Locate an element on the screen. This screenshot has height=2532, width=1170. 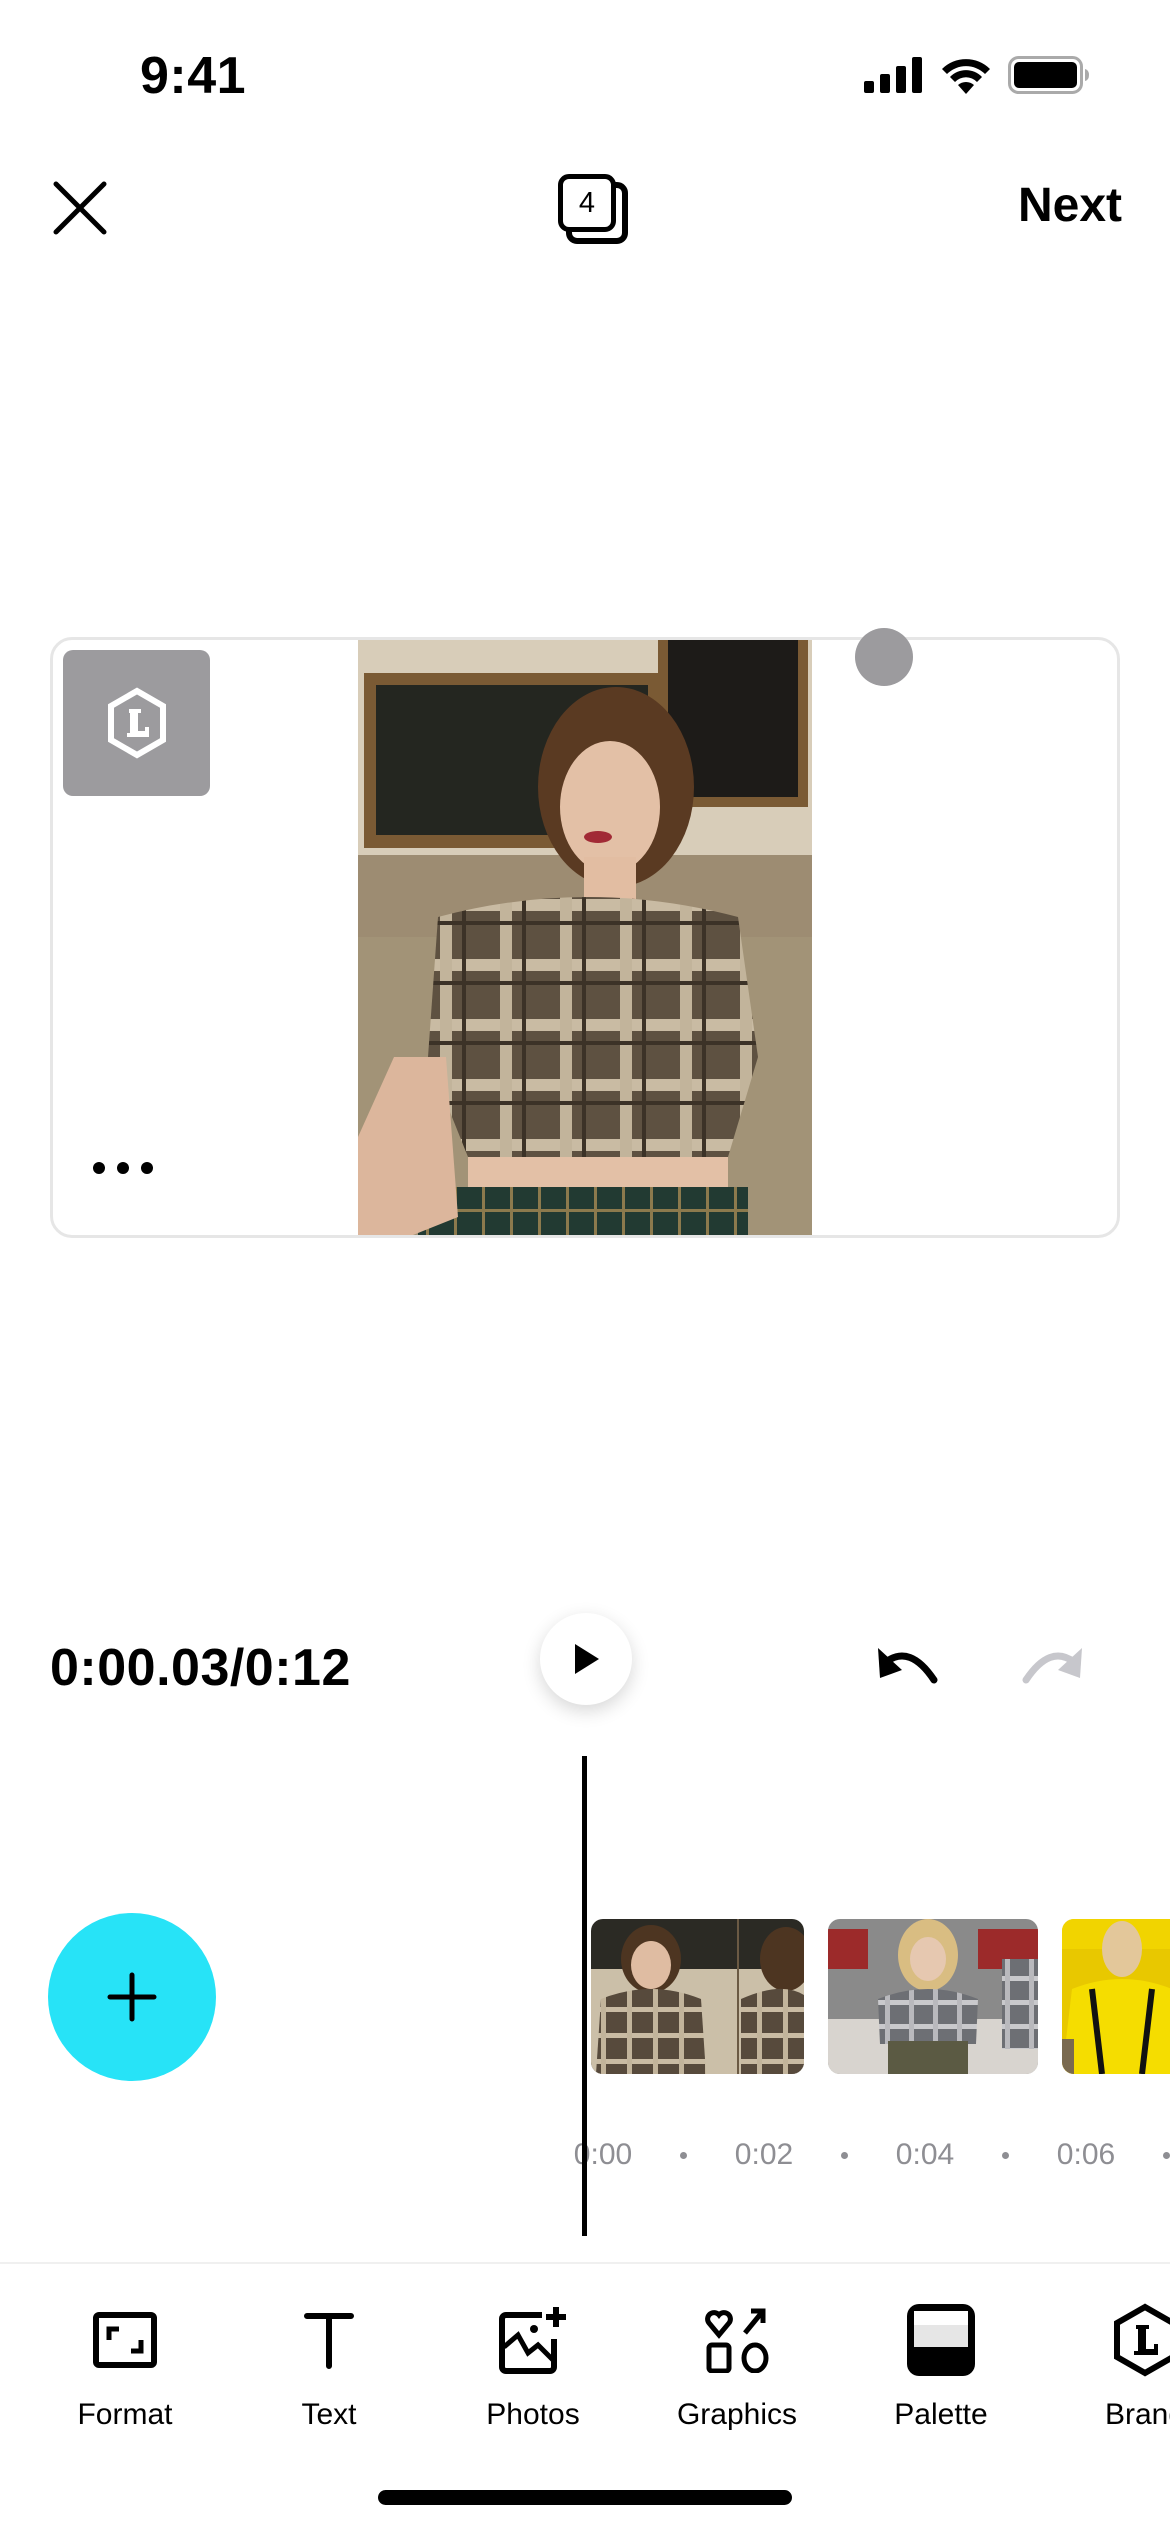
text-icon is located at coordinates (329, 2341).